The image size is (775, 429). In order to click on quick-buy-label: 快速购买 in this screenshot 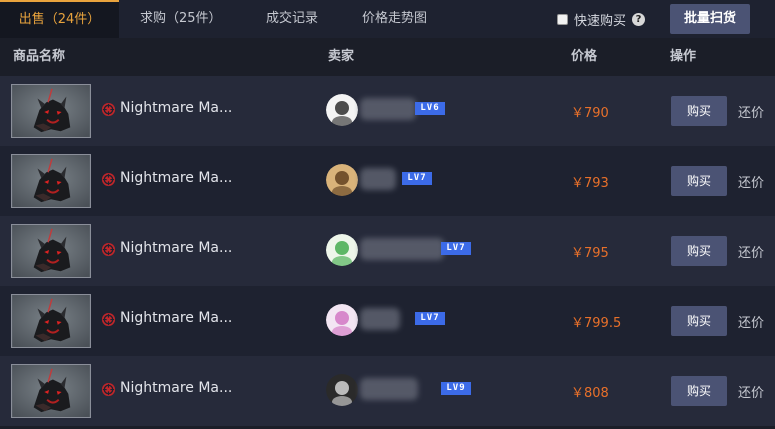, I will do `click(600, 21)`.